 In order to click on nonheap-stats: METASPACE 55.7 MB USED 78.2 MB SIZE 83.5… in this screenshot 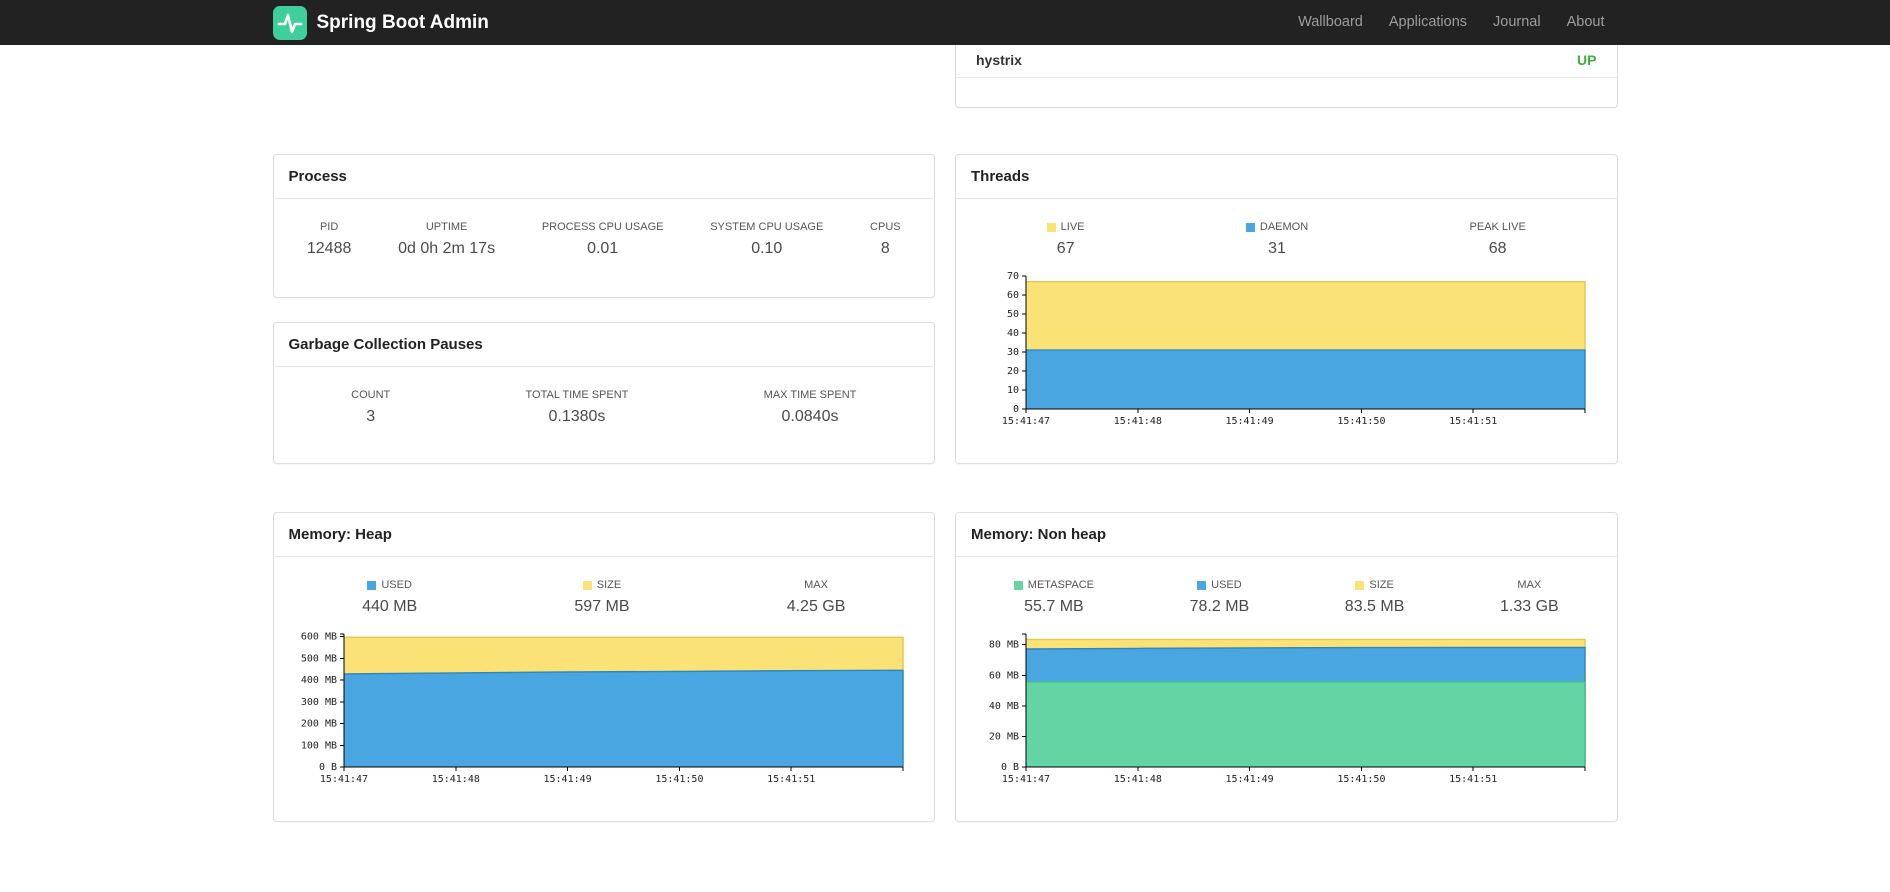, I will do `click(1286, 586)`.